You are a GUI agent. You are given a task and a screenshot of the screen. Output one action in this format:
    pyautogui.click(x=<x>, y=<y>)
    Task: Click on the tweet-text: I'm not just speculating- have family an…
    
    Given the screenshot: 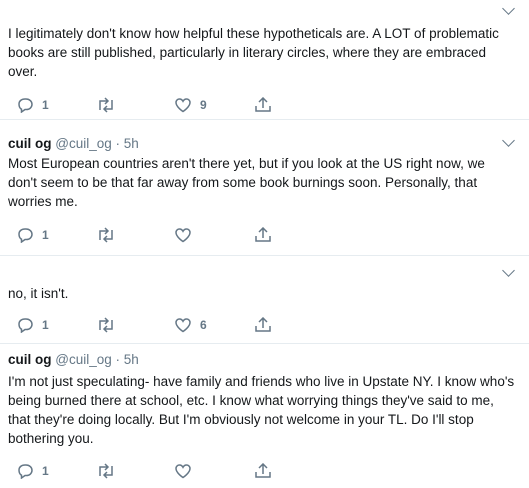 What is the action you would take?
    pyautogui.click(x=261, y=410)
    